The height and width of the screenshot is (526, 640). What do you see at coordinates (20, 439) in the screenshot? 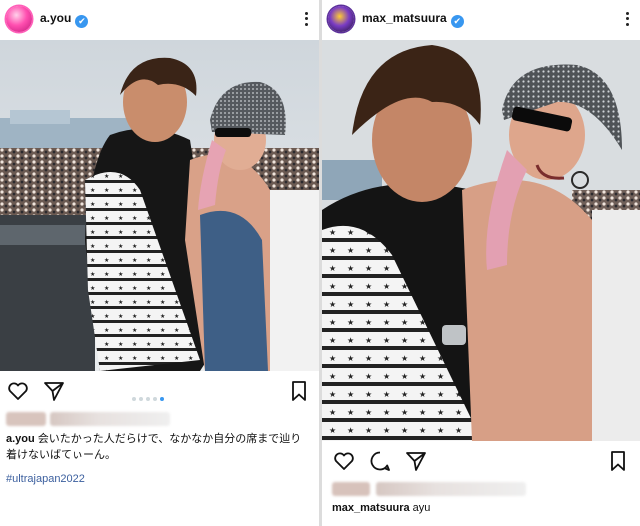
I see `caption-username: a.you` at bounding box center [20, 439].